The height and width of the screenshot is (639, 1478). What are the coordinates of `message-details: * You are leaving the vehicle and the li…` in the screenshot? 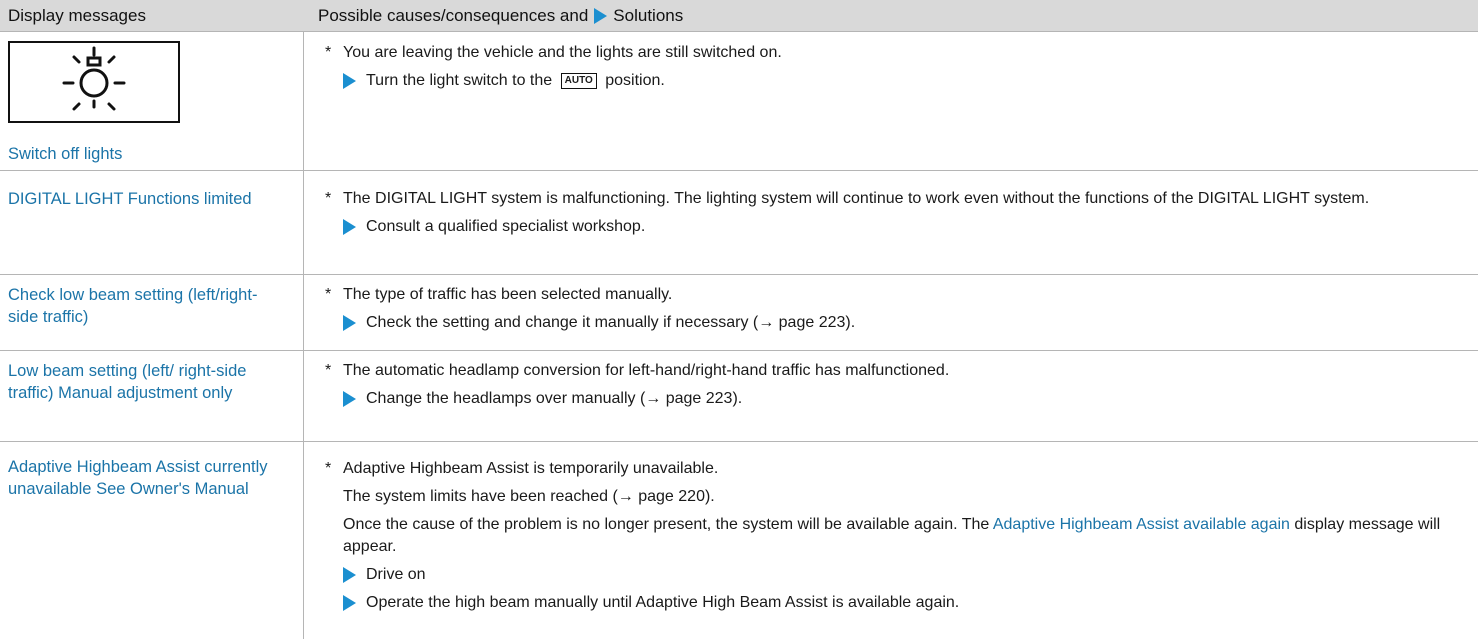 It's located at (895, 67).